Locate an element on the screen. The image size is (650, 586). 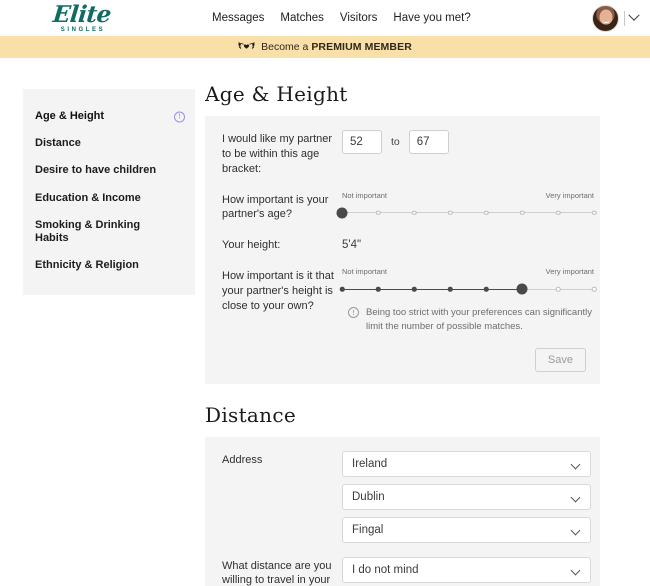
save-row: Save is located at coordinates (400, 359).